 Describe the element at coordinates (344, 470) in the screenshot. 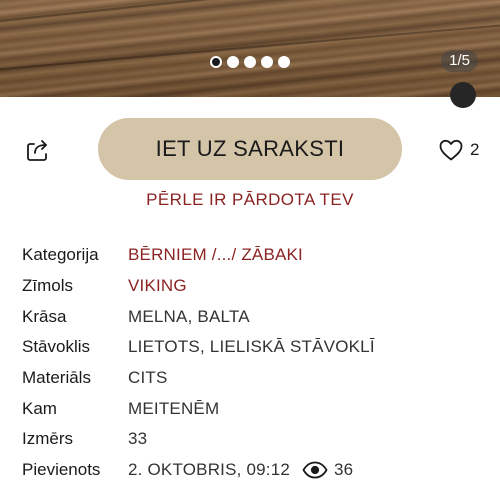

I see `views-count: 36` at that location.